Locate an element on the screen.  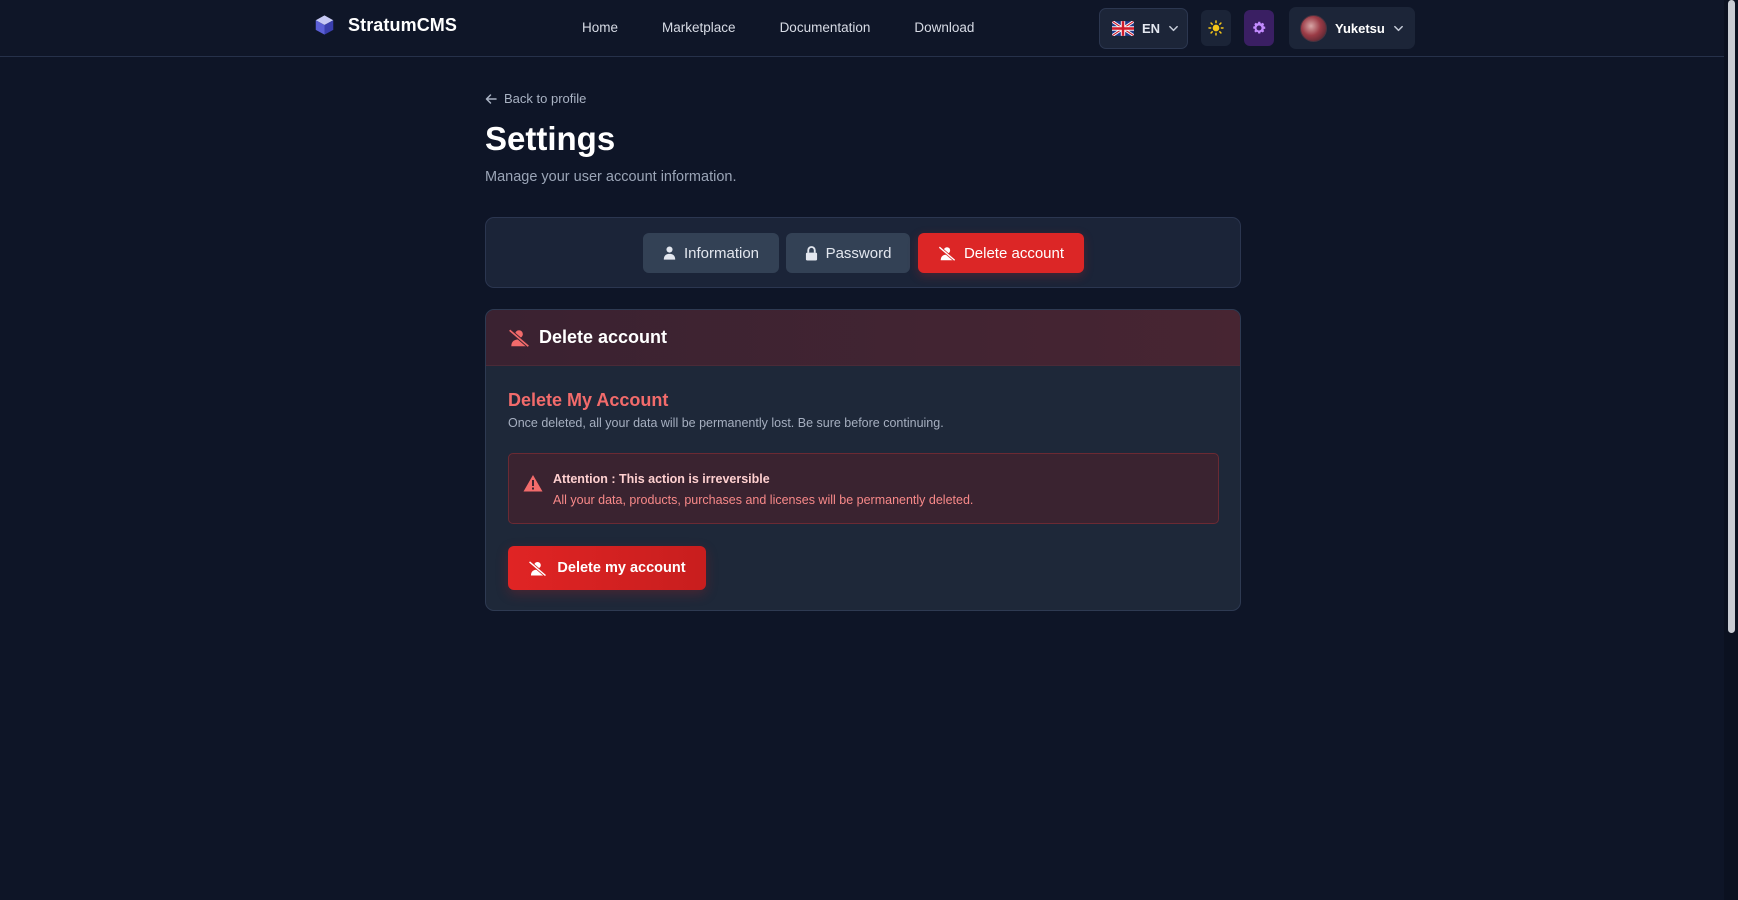
gear-icon is located at coordinates (1259, 27).